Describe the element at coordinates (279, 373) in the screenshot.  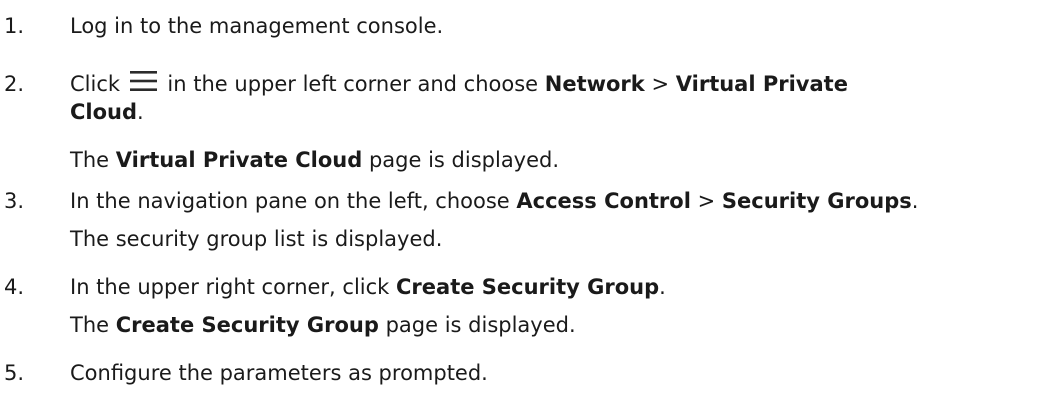
I see `step-text: Configure the parameters as prompted.` at that location.